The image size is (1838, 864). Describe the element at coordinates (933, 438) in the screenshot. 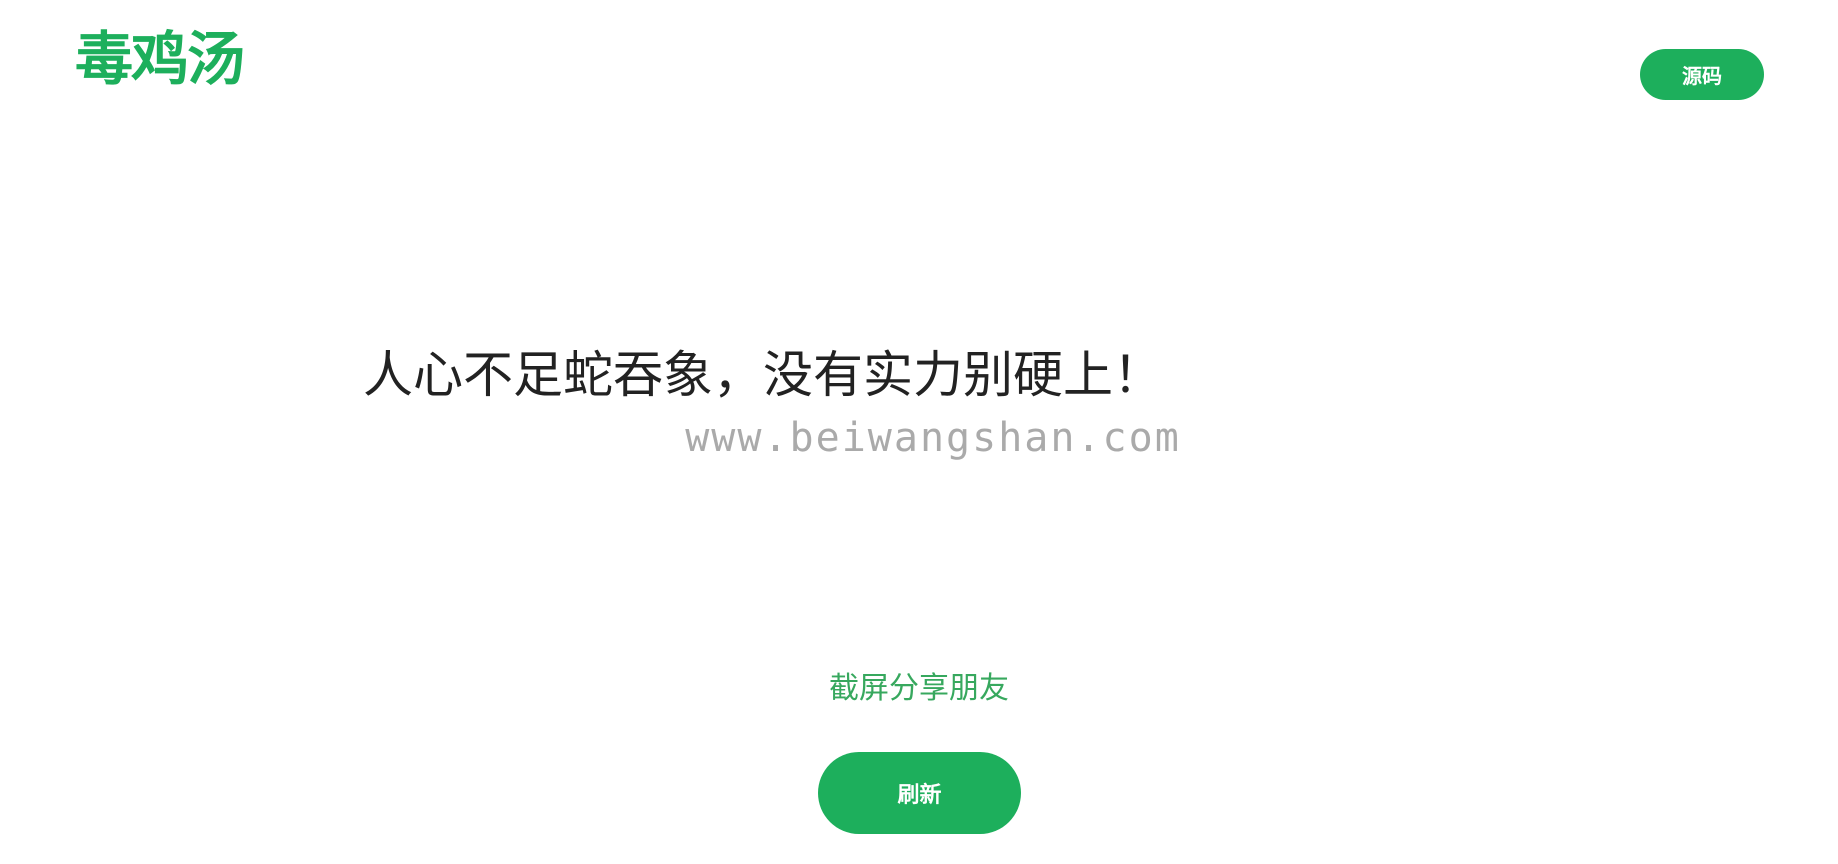

I see `watermark-url: www.beiwangshan.com` at that location.